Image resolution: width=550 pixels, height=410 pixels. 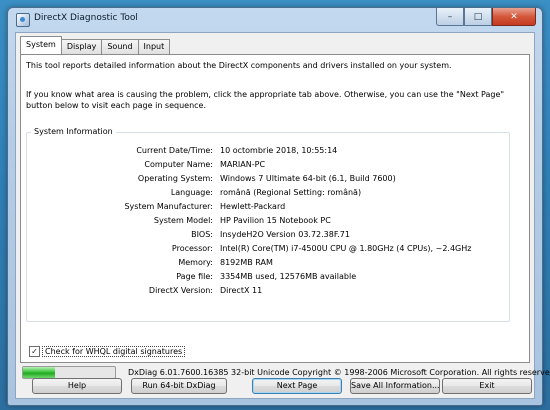 What do you see at coordinates (174, 150) in the screenshot?
I see `info-label: Current Date/Time:` at bounding box center [174, 150].